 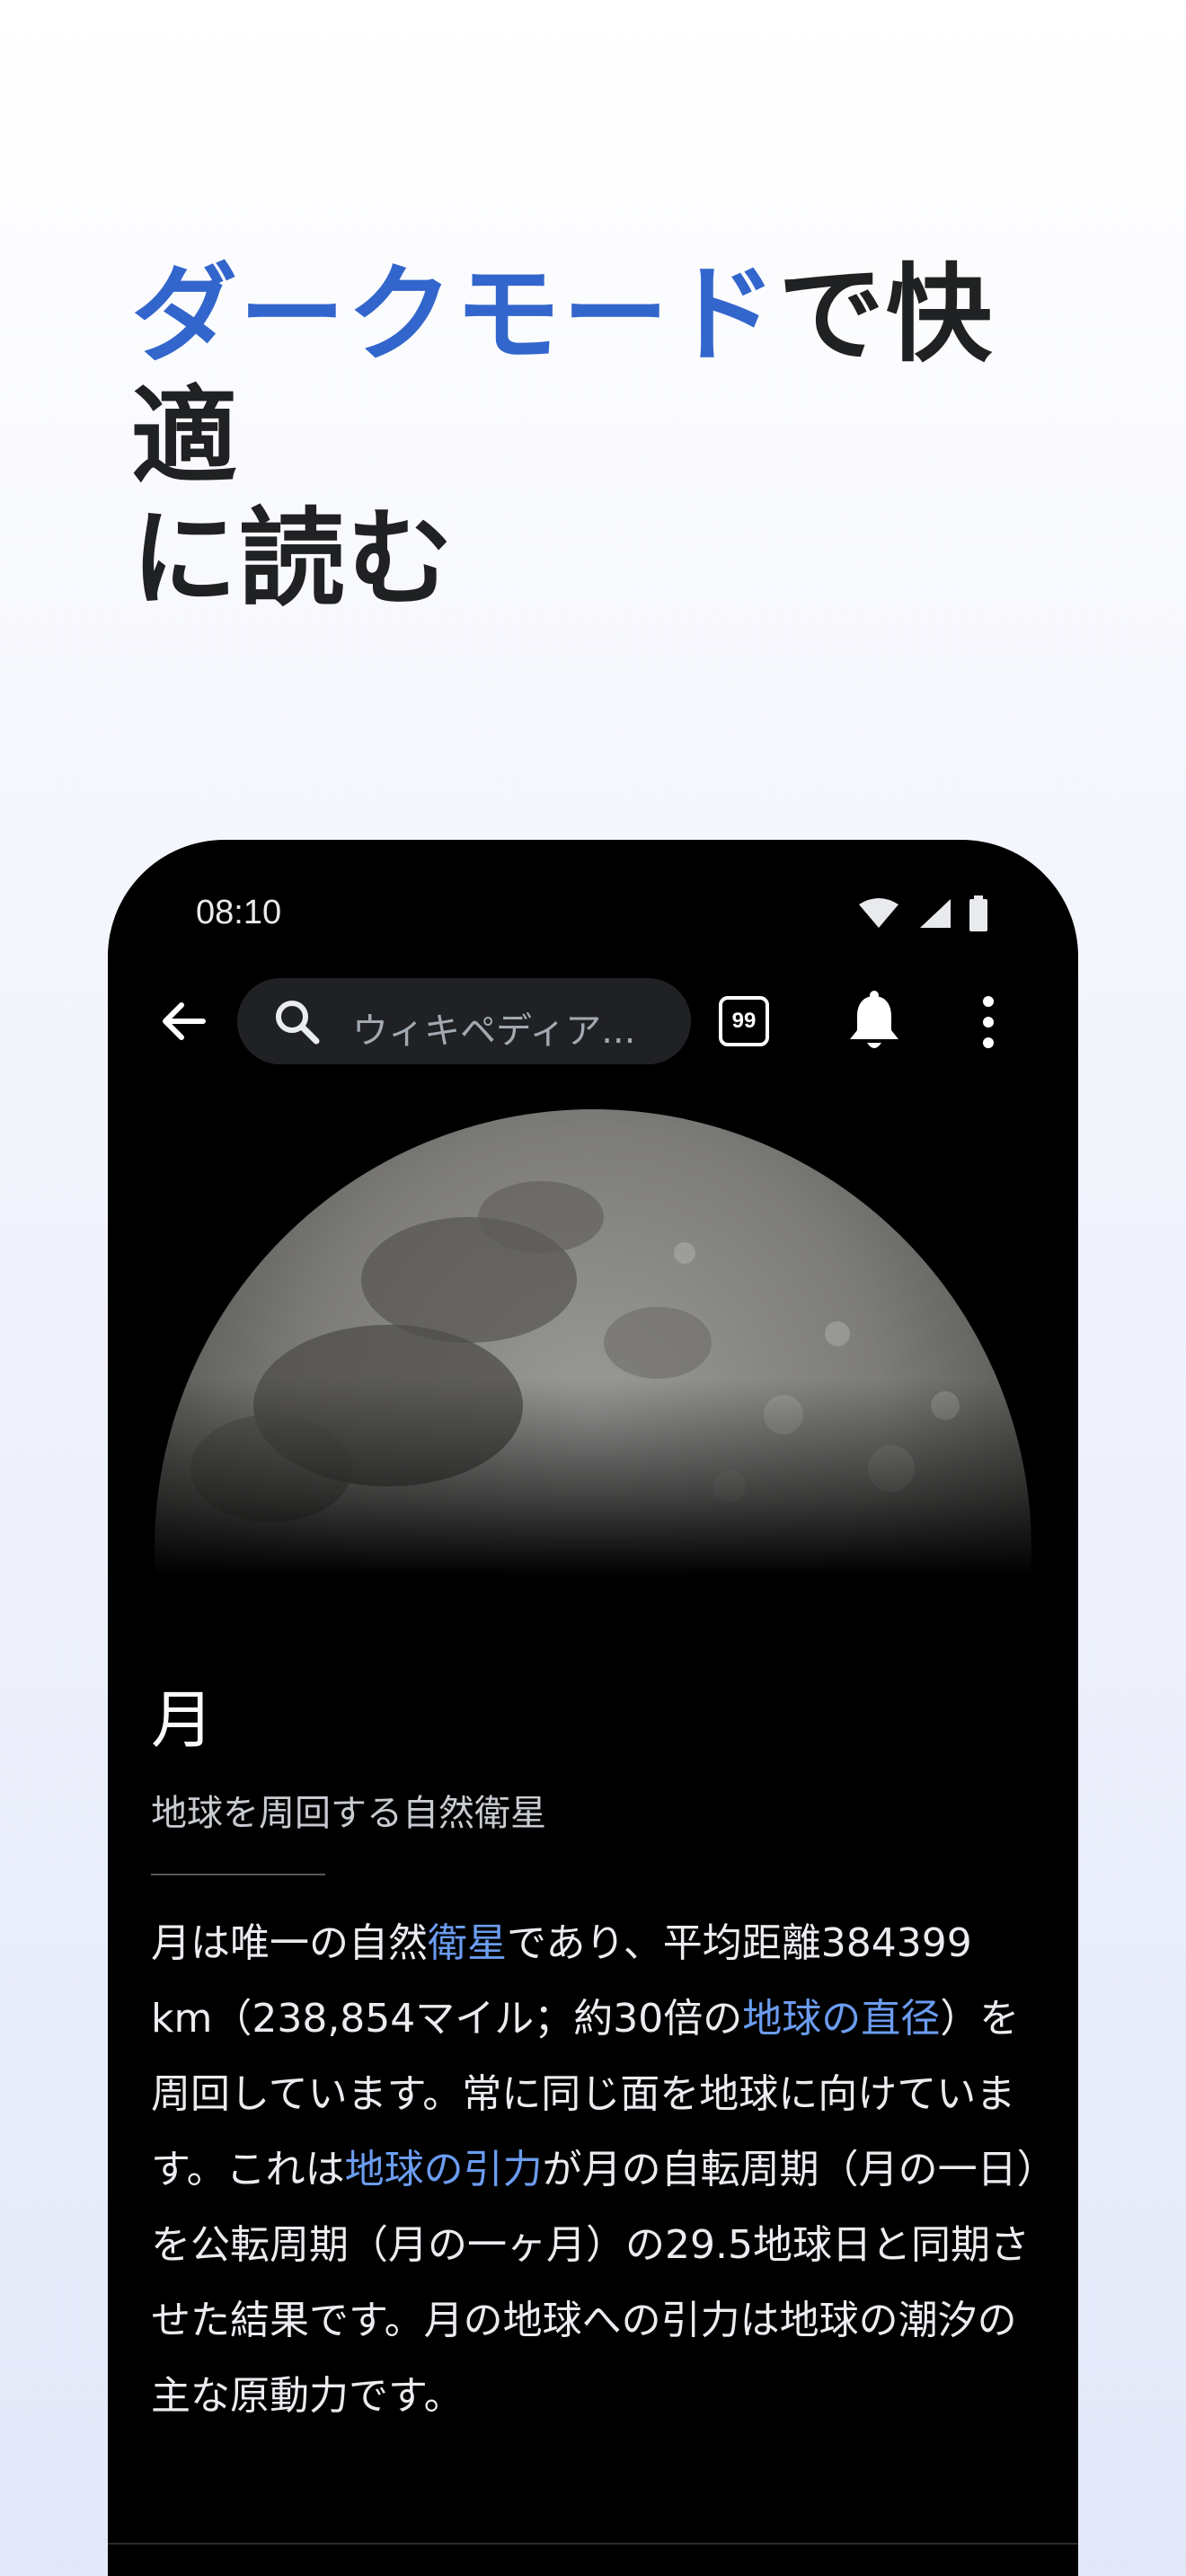 What do you see at coordinates (467, 1943) in the screenshot?
I see `link-satellite: 衛星` at bounding box center [467, 1943].